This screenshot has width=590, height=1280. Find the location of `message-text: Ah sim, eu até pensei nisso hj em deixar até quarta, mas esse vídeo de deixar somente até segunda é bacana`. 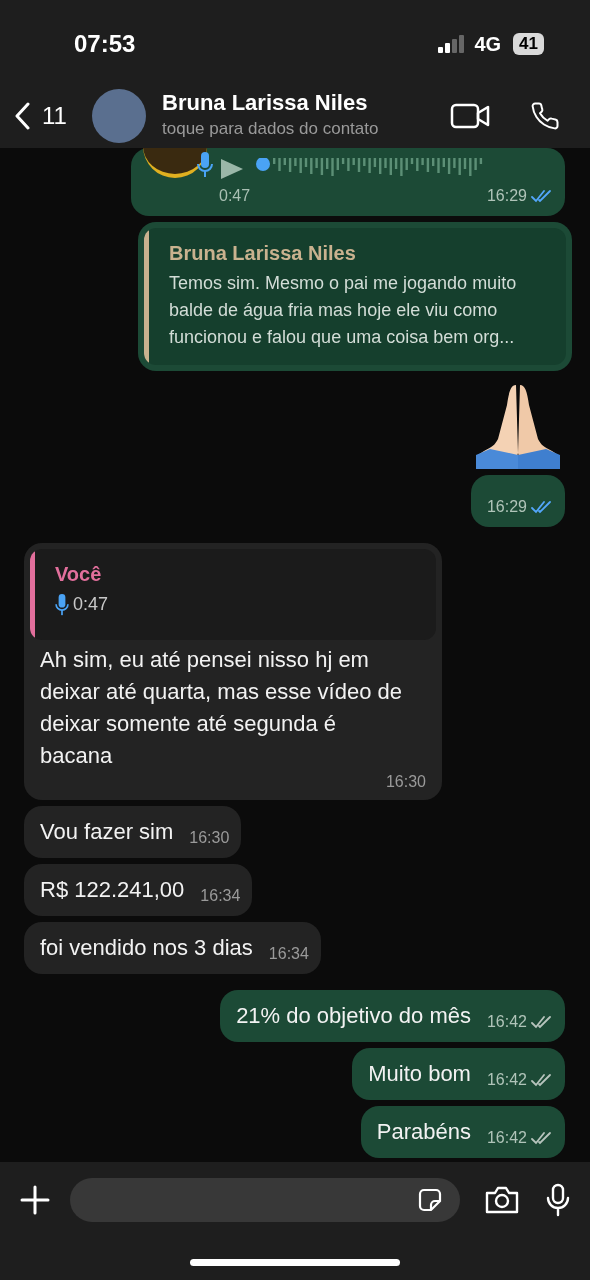

message-text: Ah sim, eu até pensei nisso hj em deixar até quarta, mas esse vídeo de deixar somente até segunda é bacana is located at coordinates (221, 708).